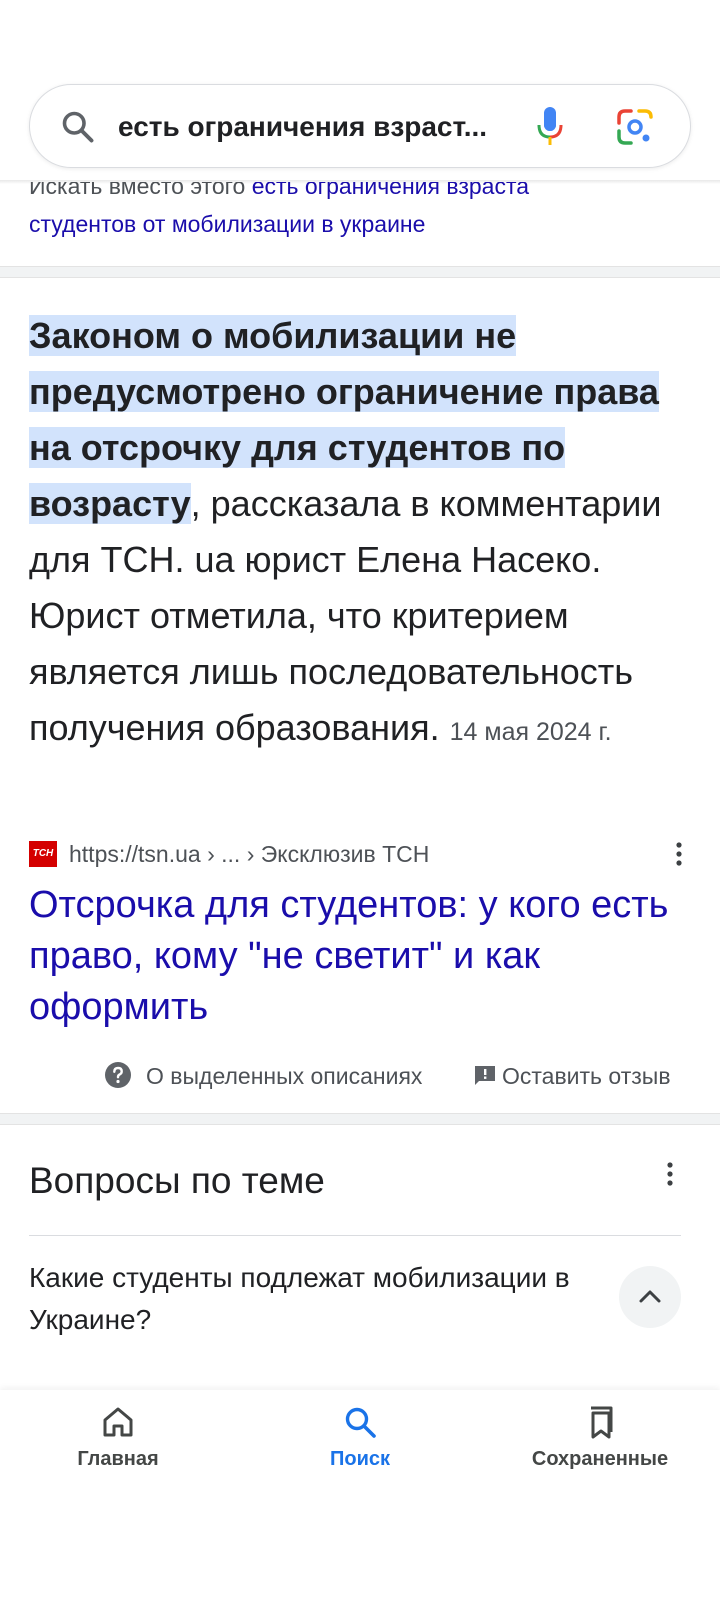  What do you see at coordinates (177, 1180) in the screenshot?
I see `related-questions-title: Вопросы по теме` at bounding box center [177, 1180].